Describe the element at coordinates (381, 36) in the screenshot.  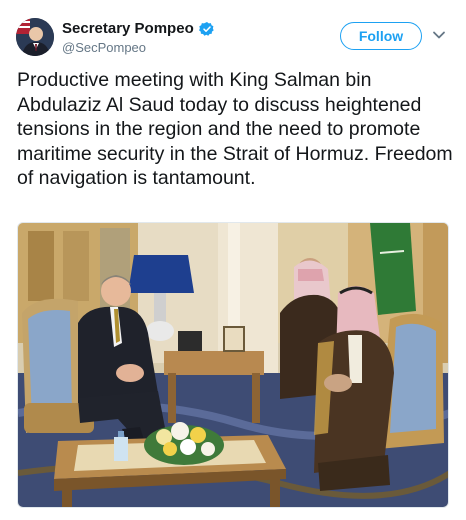
I see `follow-button: Follow` at that location.